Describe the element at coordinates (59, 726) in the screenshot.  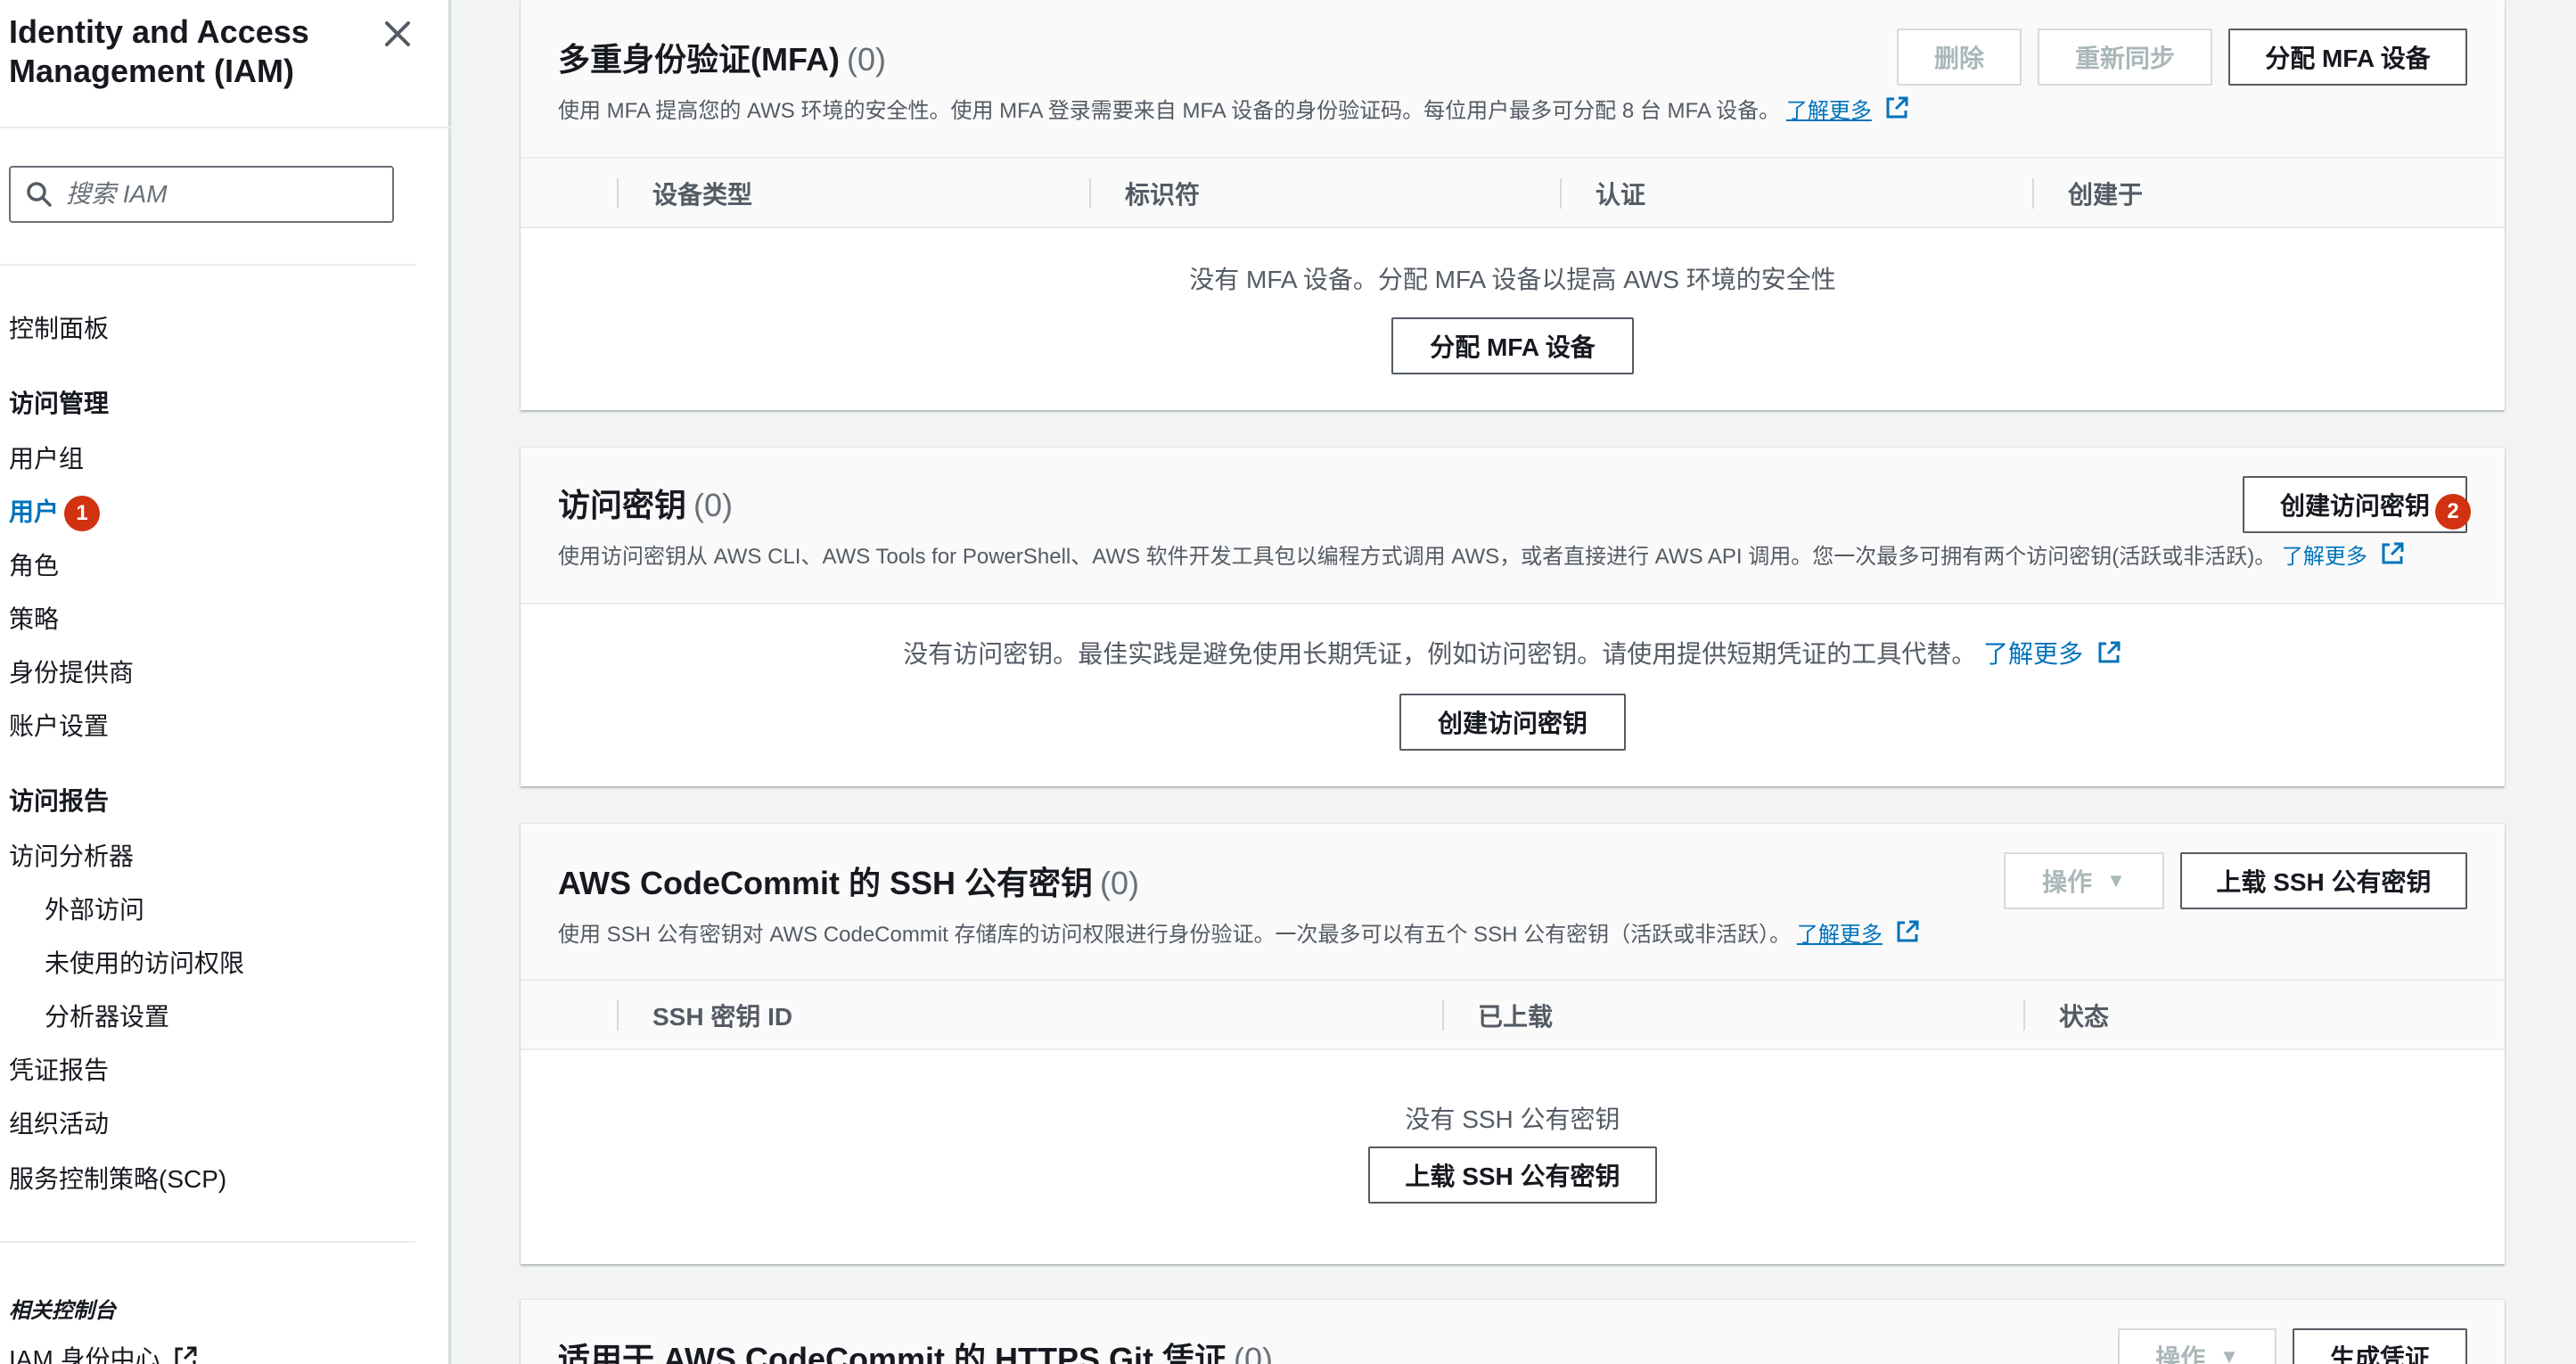
I see `nav-account-settings: 账户设置` at that location.